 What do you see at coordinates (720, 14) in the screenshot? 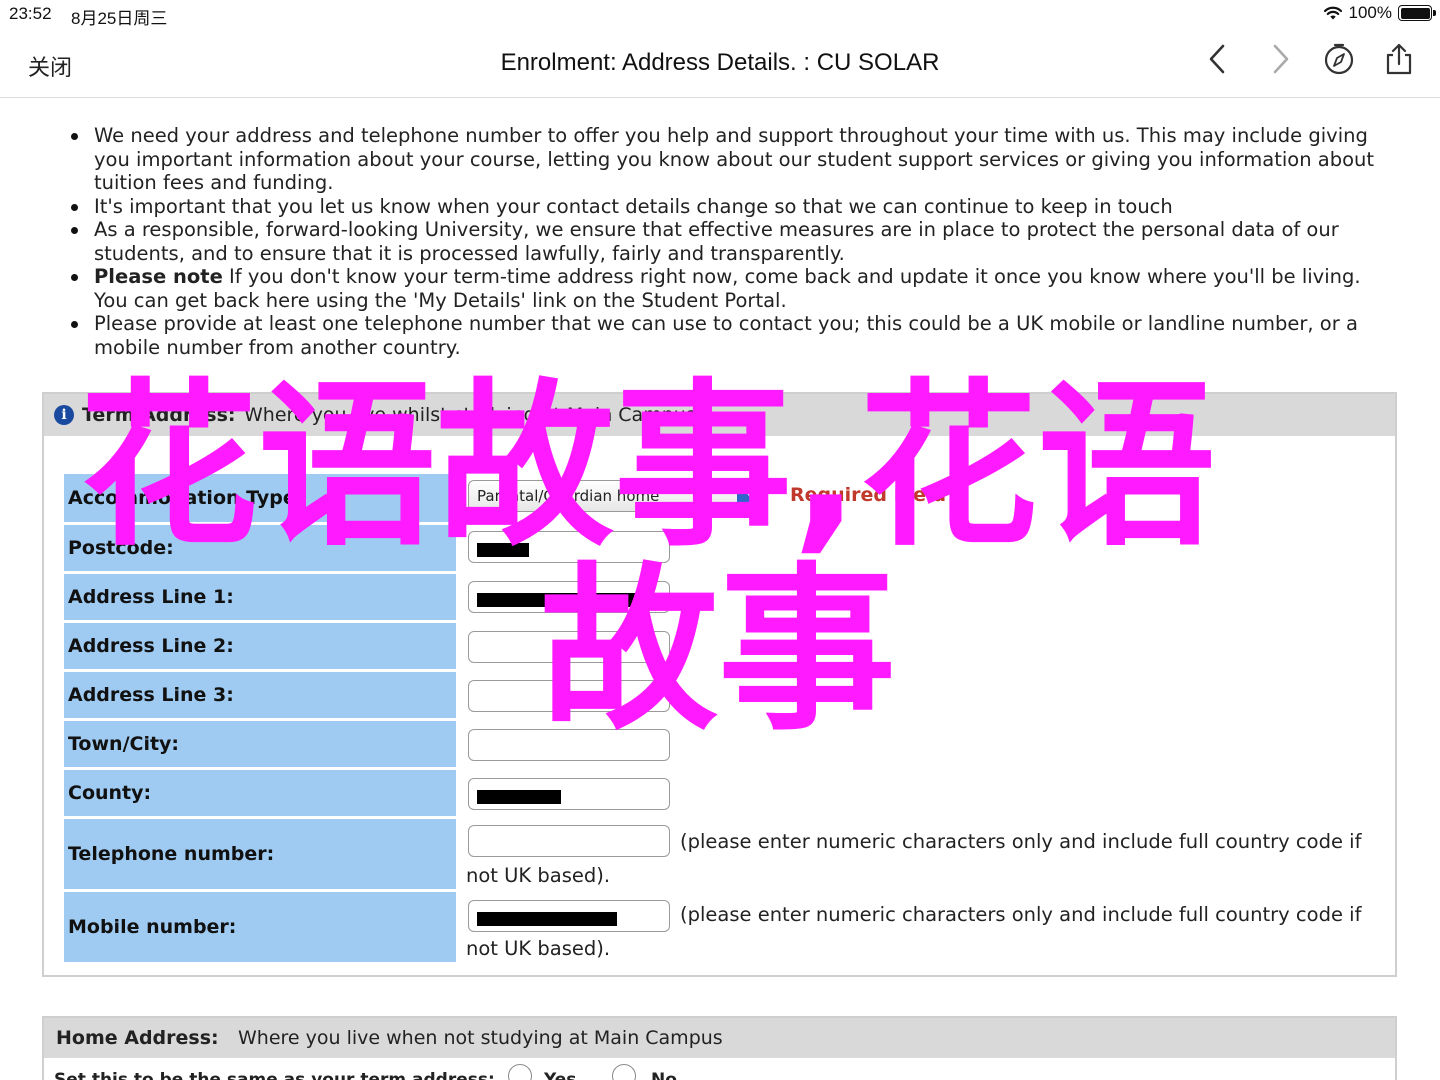
I see `status-bar: 23:52 8月25日周三 100%` at bounding box center [720, 14].